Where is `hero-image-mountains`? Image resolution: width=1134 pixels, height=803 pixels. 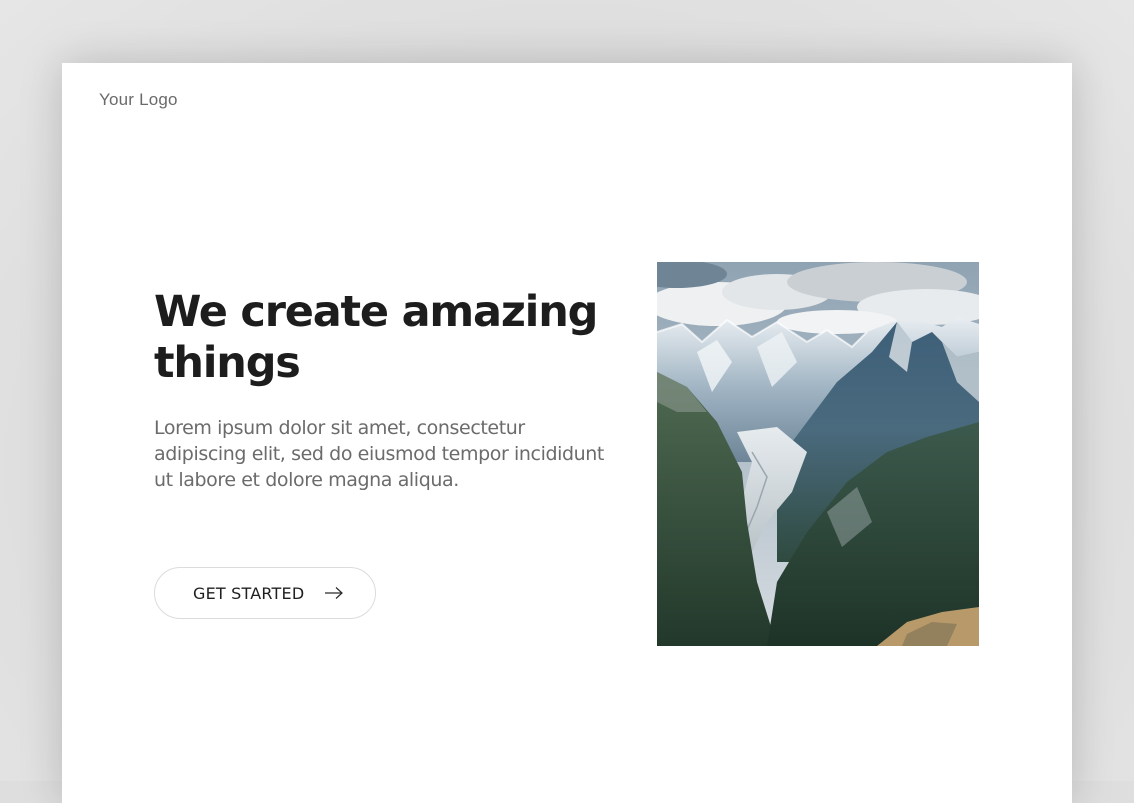 hero-image-mountains is located at coordinates (818, 454).